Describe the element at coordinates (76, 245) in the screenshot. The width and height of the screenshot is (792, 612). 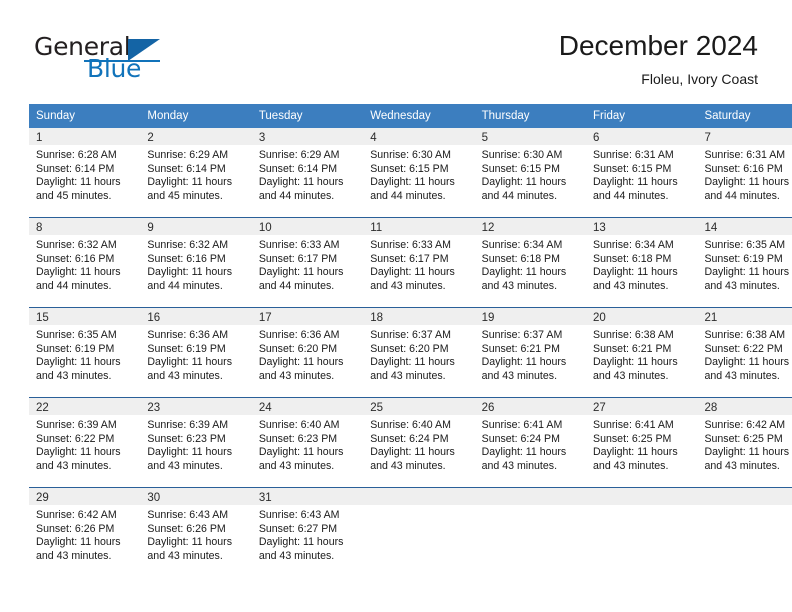
I see `sunrise-text: Sunrise: 6:32 AM` at that location.